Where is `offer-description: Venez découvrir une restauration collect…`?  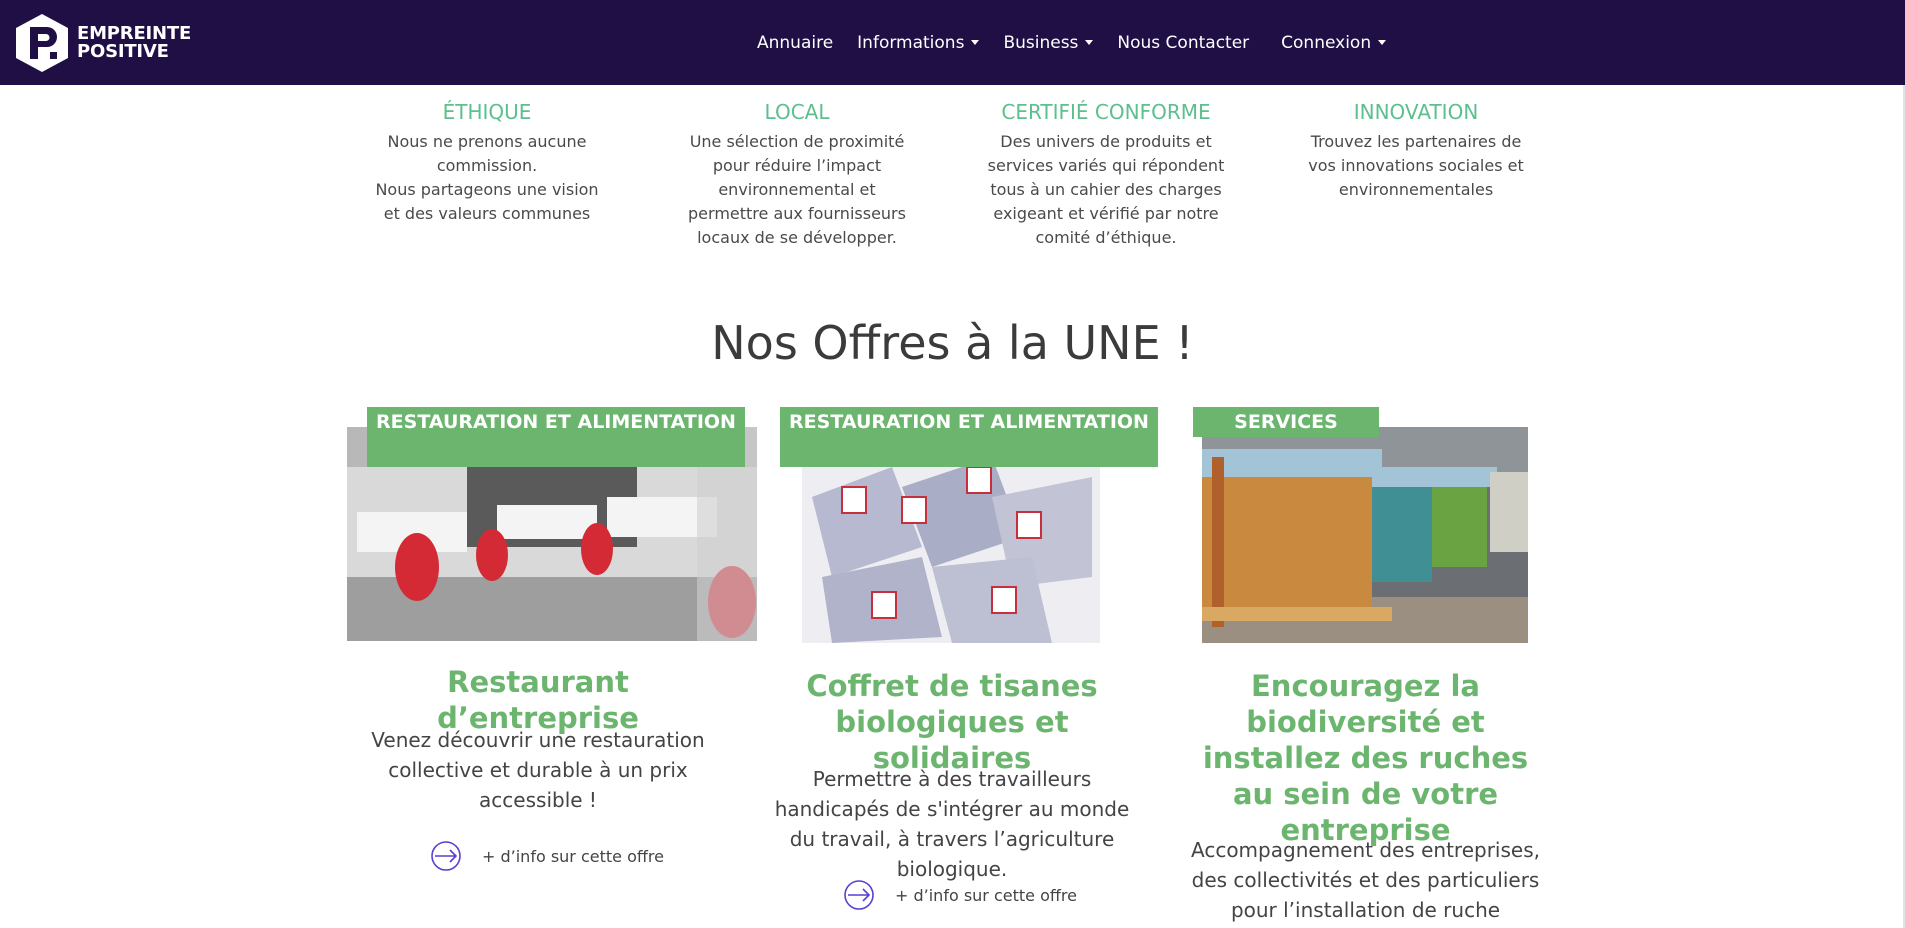 offer-description: Venez découvrir une restauration collect… is located at coordinates (538, 770).